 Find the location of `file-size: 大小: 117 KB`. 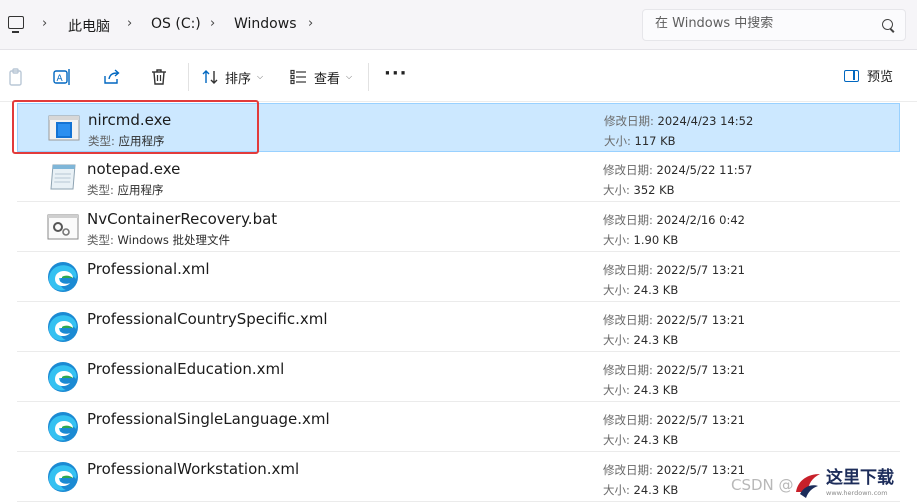

file-size: 大小: 117 KB is located at coordinates (640, 141).